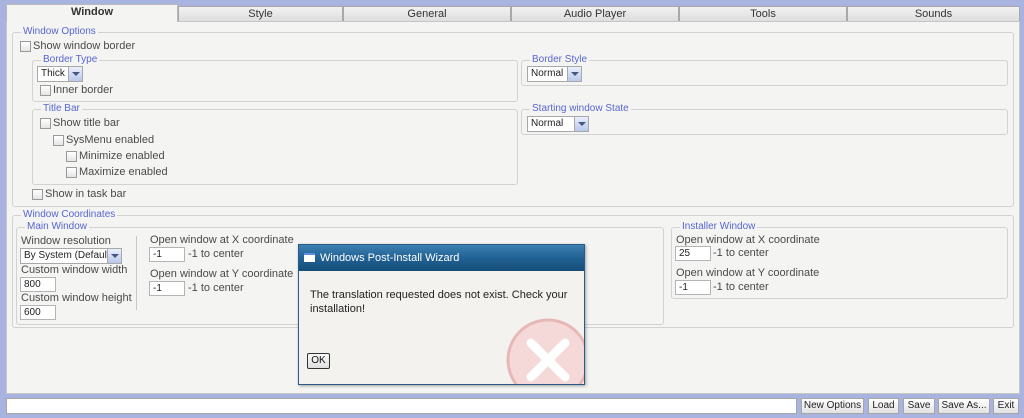  I want to click on tab-general: General, so click(427, 14).